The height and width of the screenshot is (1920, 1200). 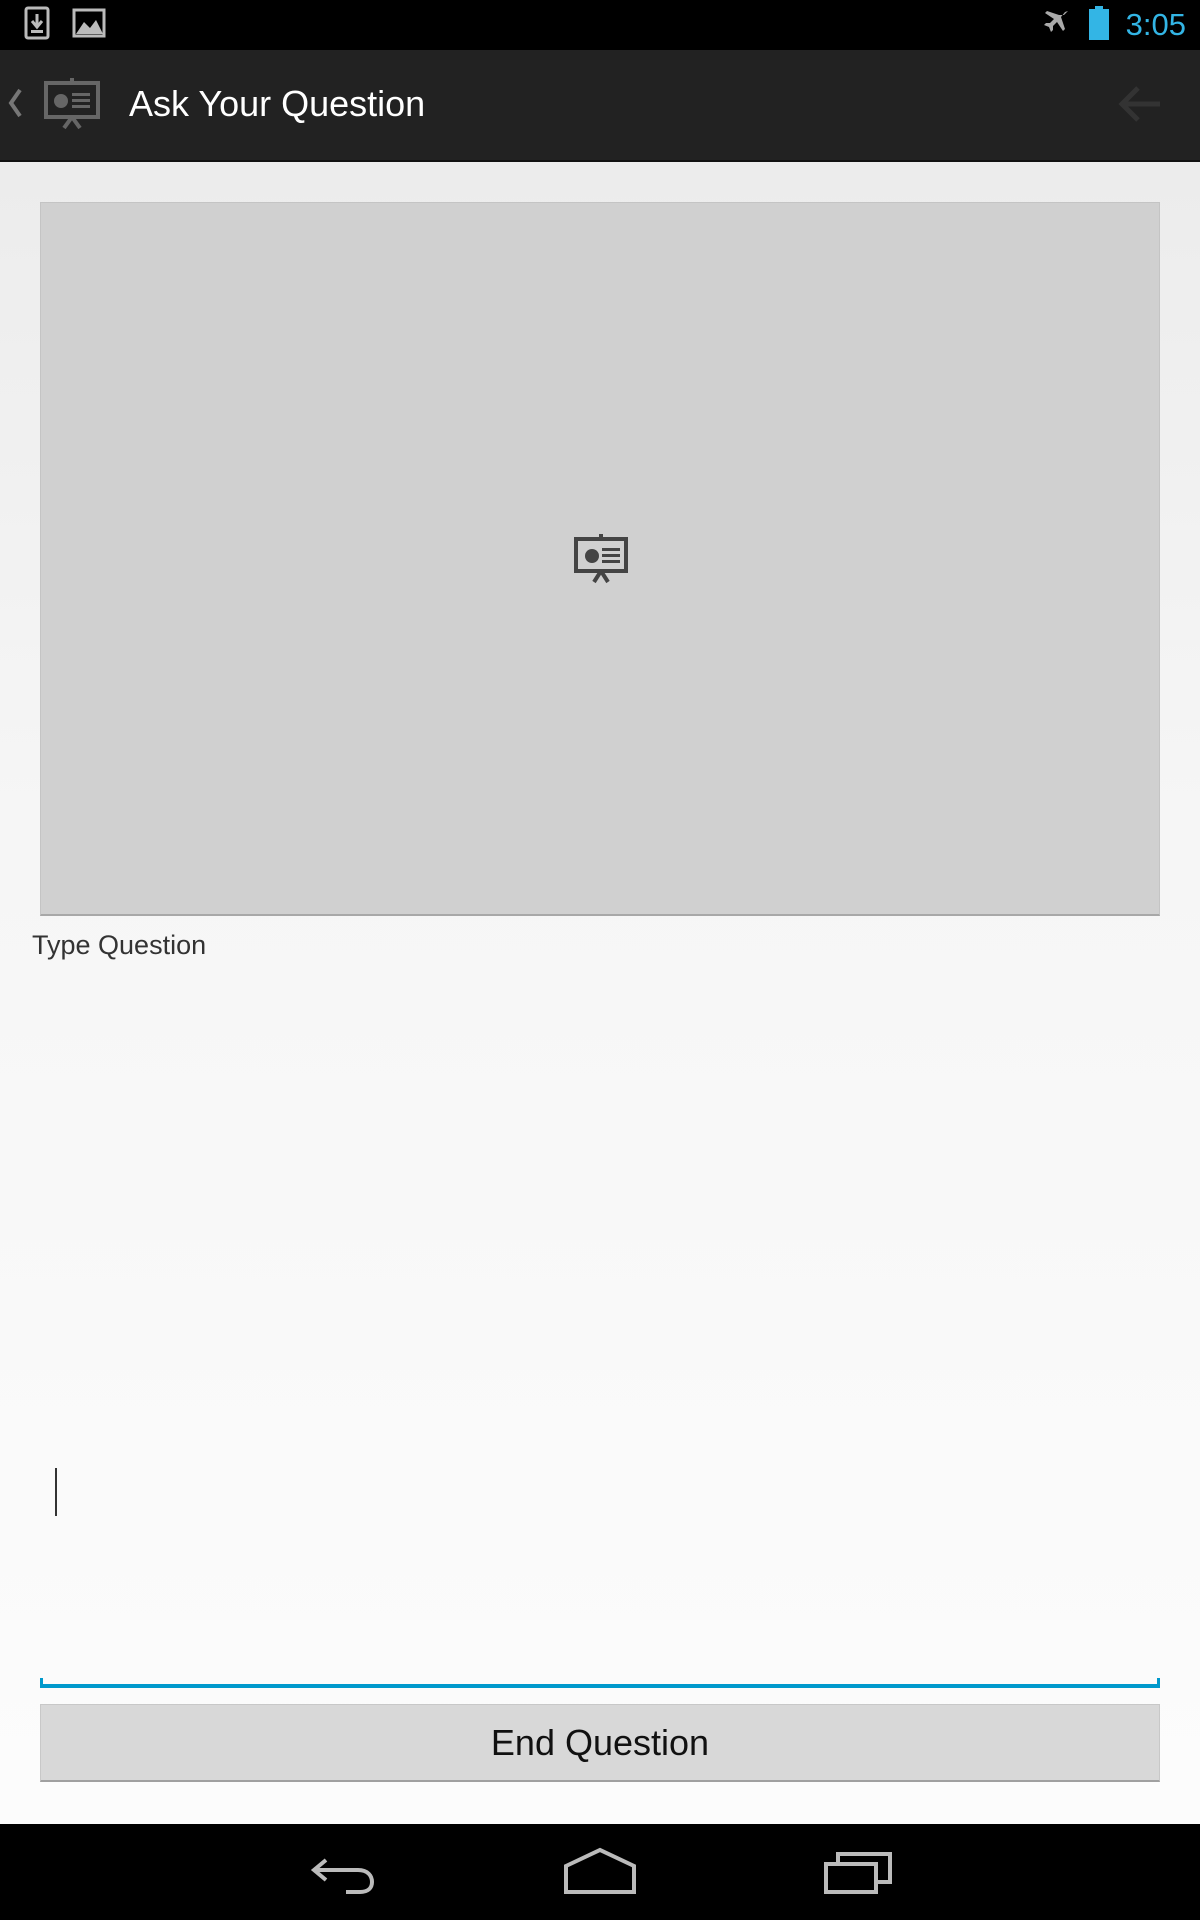 I want to click on navigation-bar, so click(x=600, y=1872).